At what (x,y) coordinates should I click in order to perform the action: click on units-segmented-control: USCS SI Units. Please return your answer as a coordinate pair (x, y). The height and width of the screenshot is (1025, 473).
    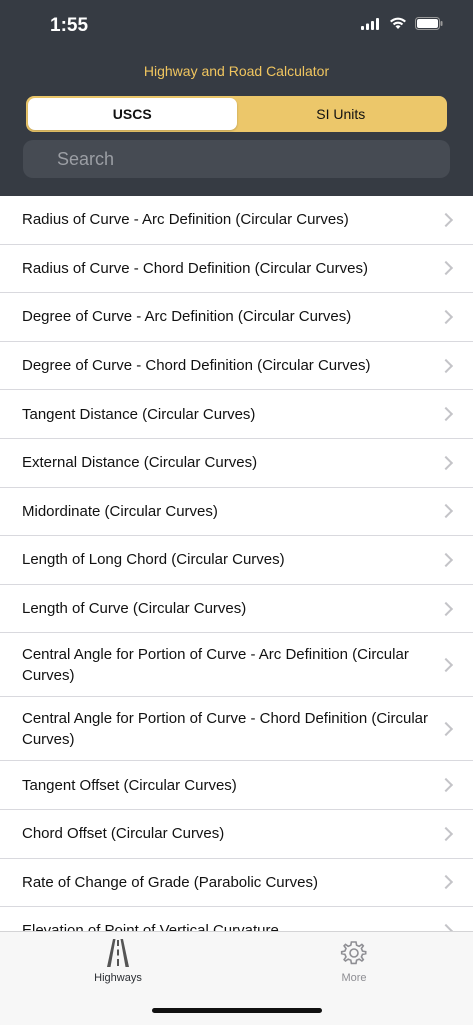
    Looking at the image, I should click on (236, 114).